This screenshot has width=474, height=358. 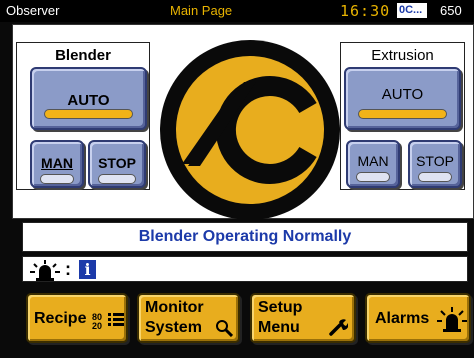 I want to click on monitor-system-button: Monitor System, so click(x=188, y=318).